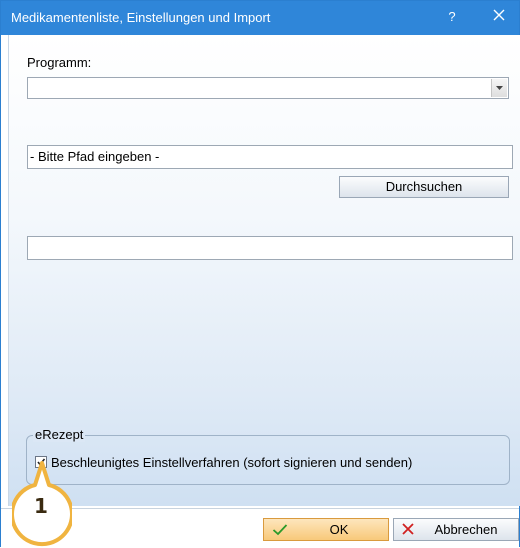  I want to click on program-label: Programm:, so click(59, 62).